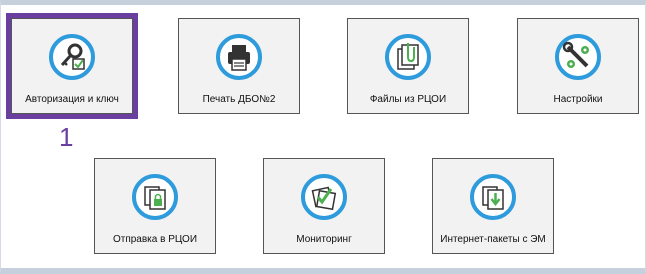  What do you see at coordinates (324, 197) in the screenshot?
I see `monitoring-check-icon` at bounding box center [324, 197].